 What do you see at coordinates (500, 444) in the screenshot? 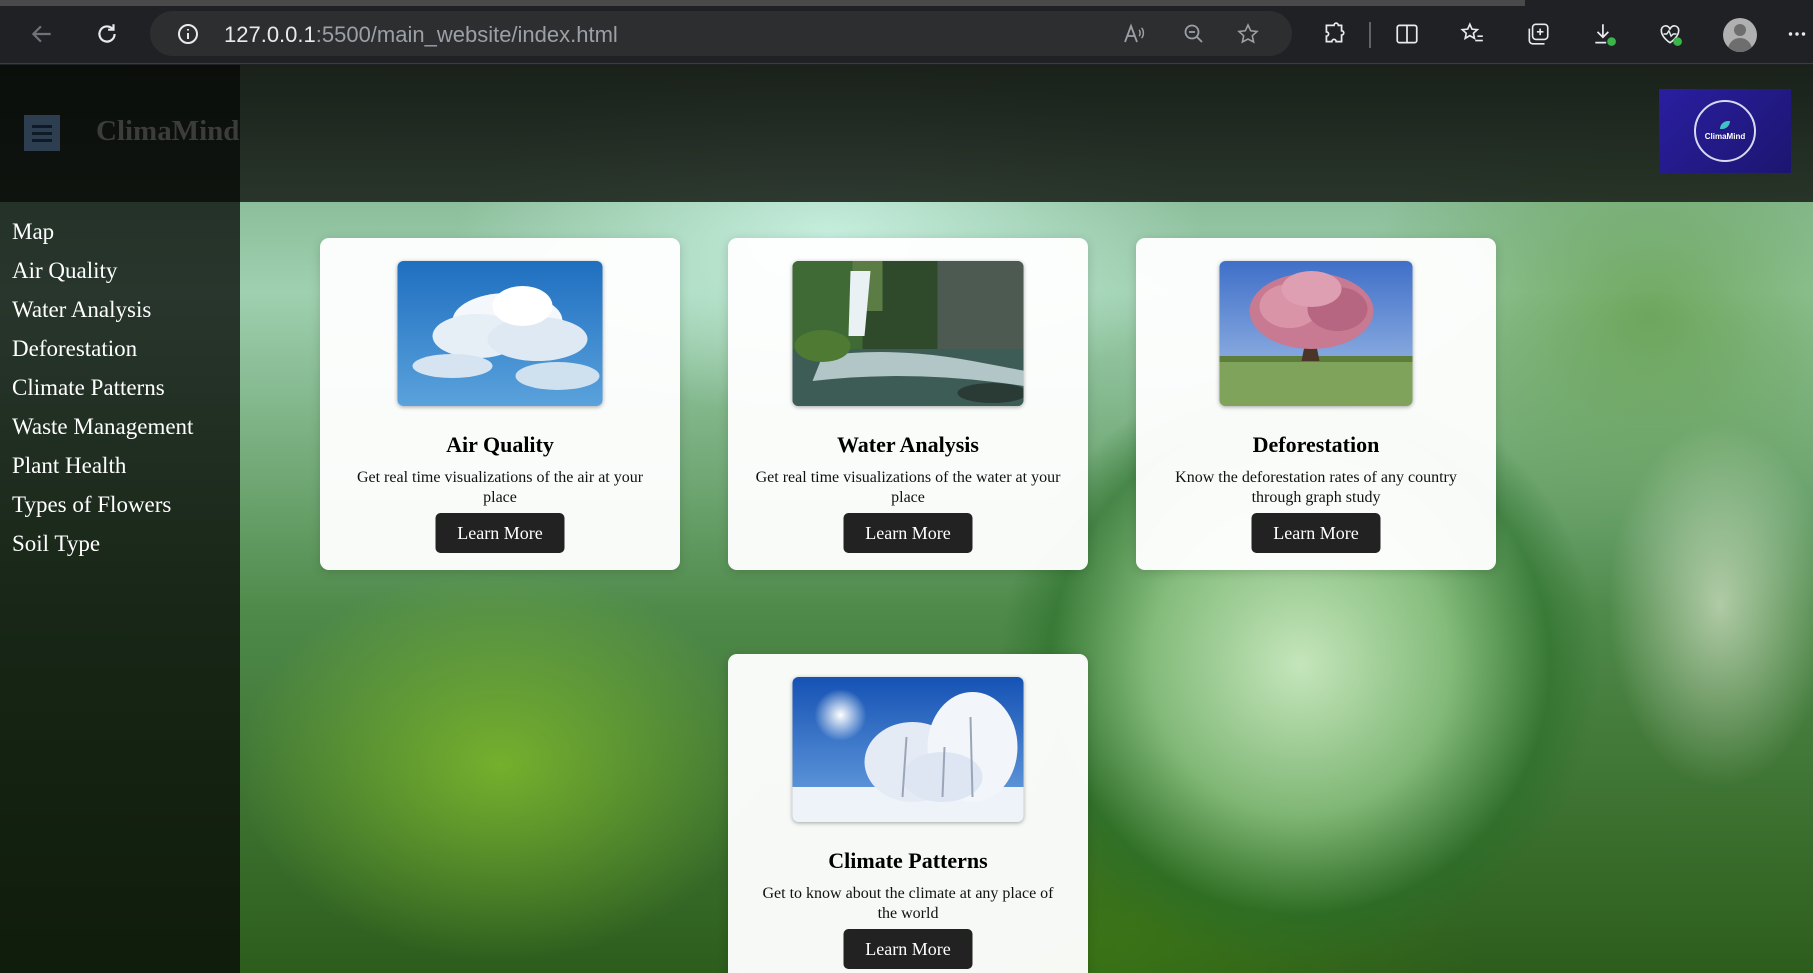
I see `card-title: Air Quality` at bounding box center [500, 444].